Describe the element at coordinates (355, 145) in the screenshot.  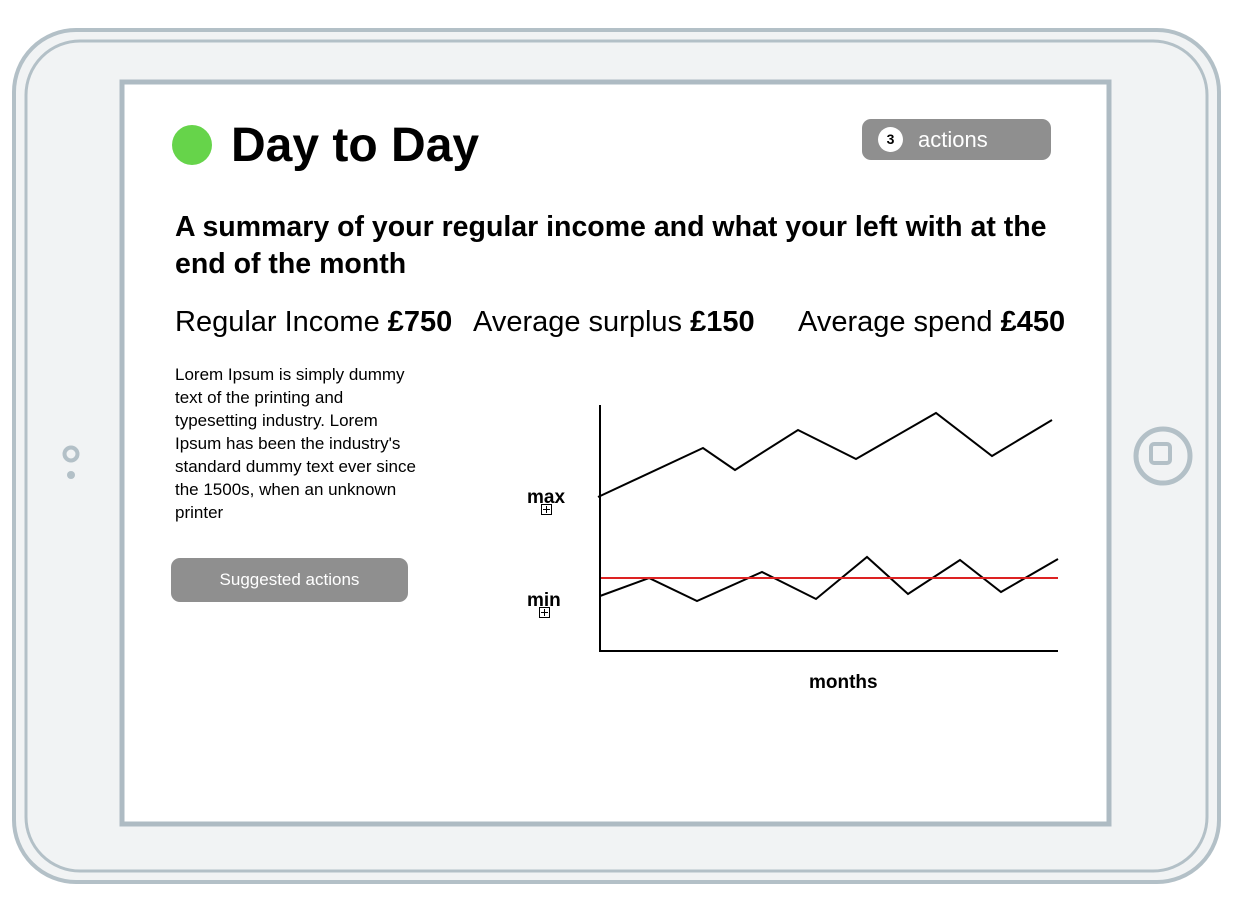
I see `page-title: Day to Day` at that location.